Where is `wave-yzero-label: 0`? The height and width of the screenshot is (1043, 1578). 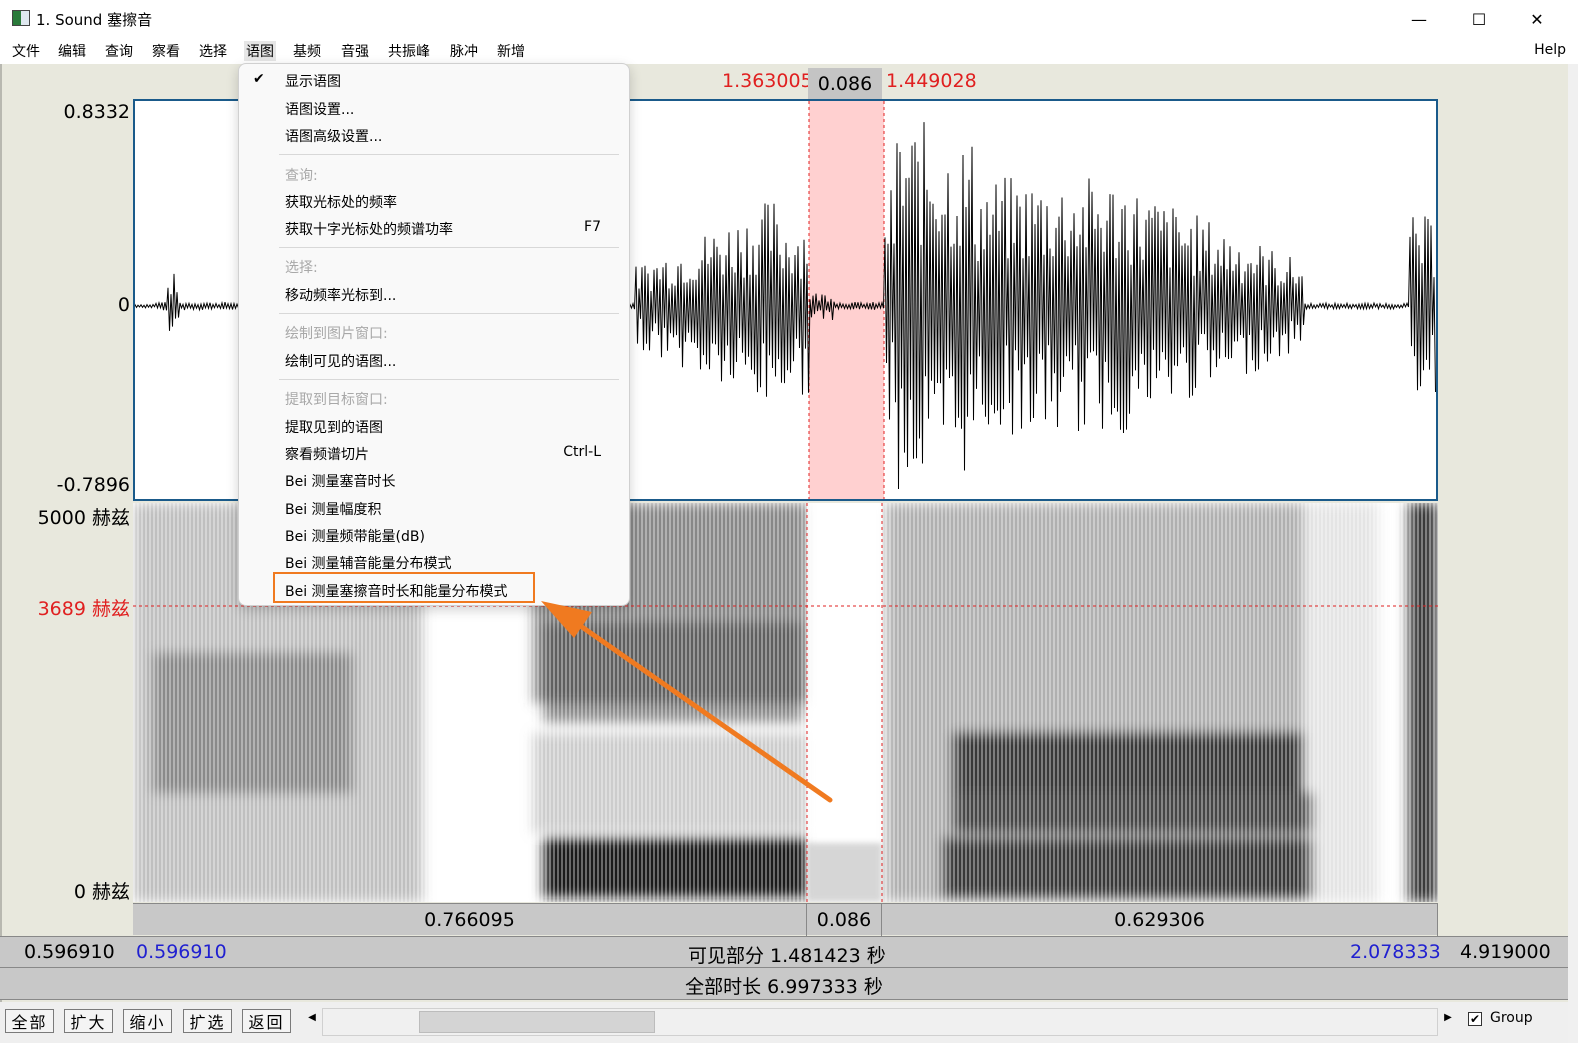
wave-yzero-label: 0 is located at coordinates (123, 305).